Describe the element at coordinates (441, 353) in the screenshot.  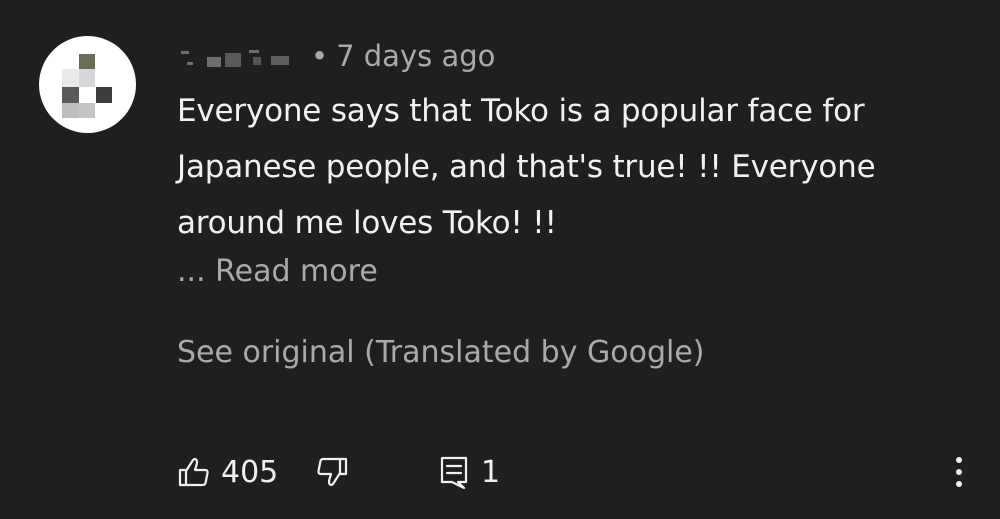
I see `see-original-link: See original (Translated by Google)` at that location.